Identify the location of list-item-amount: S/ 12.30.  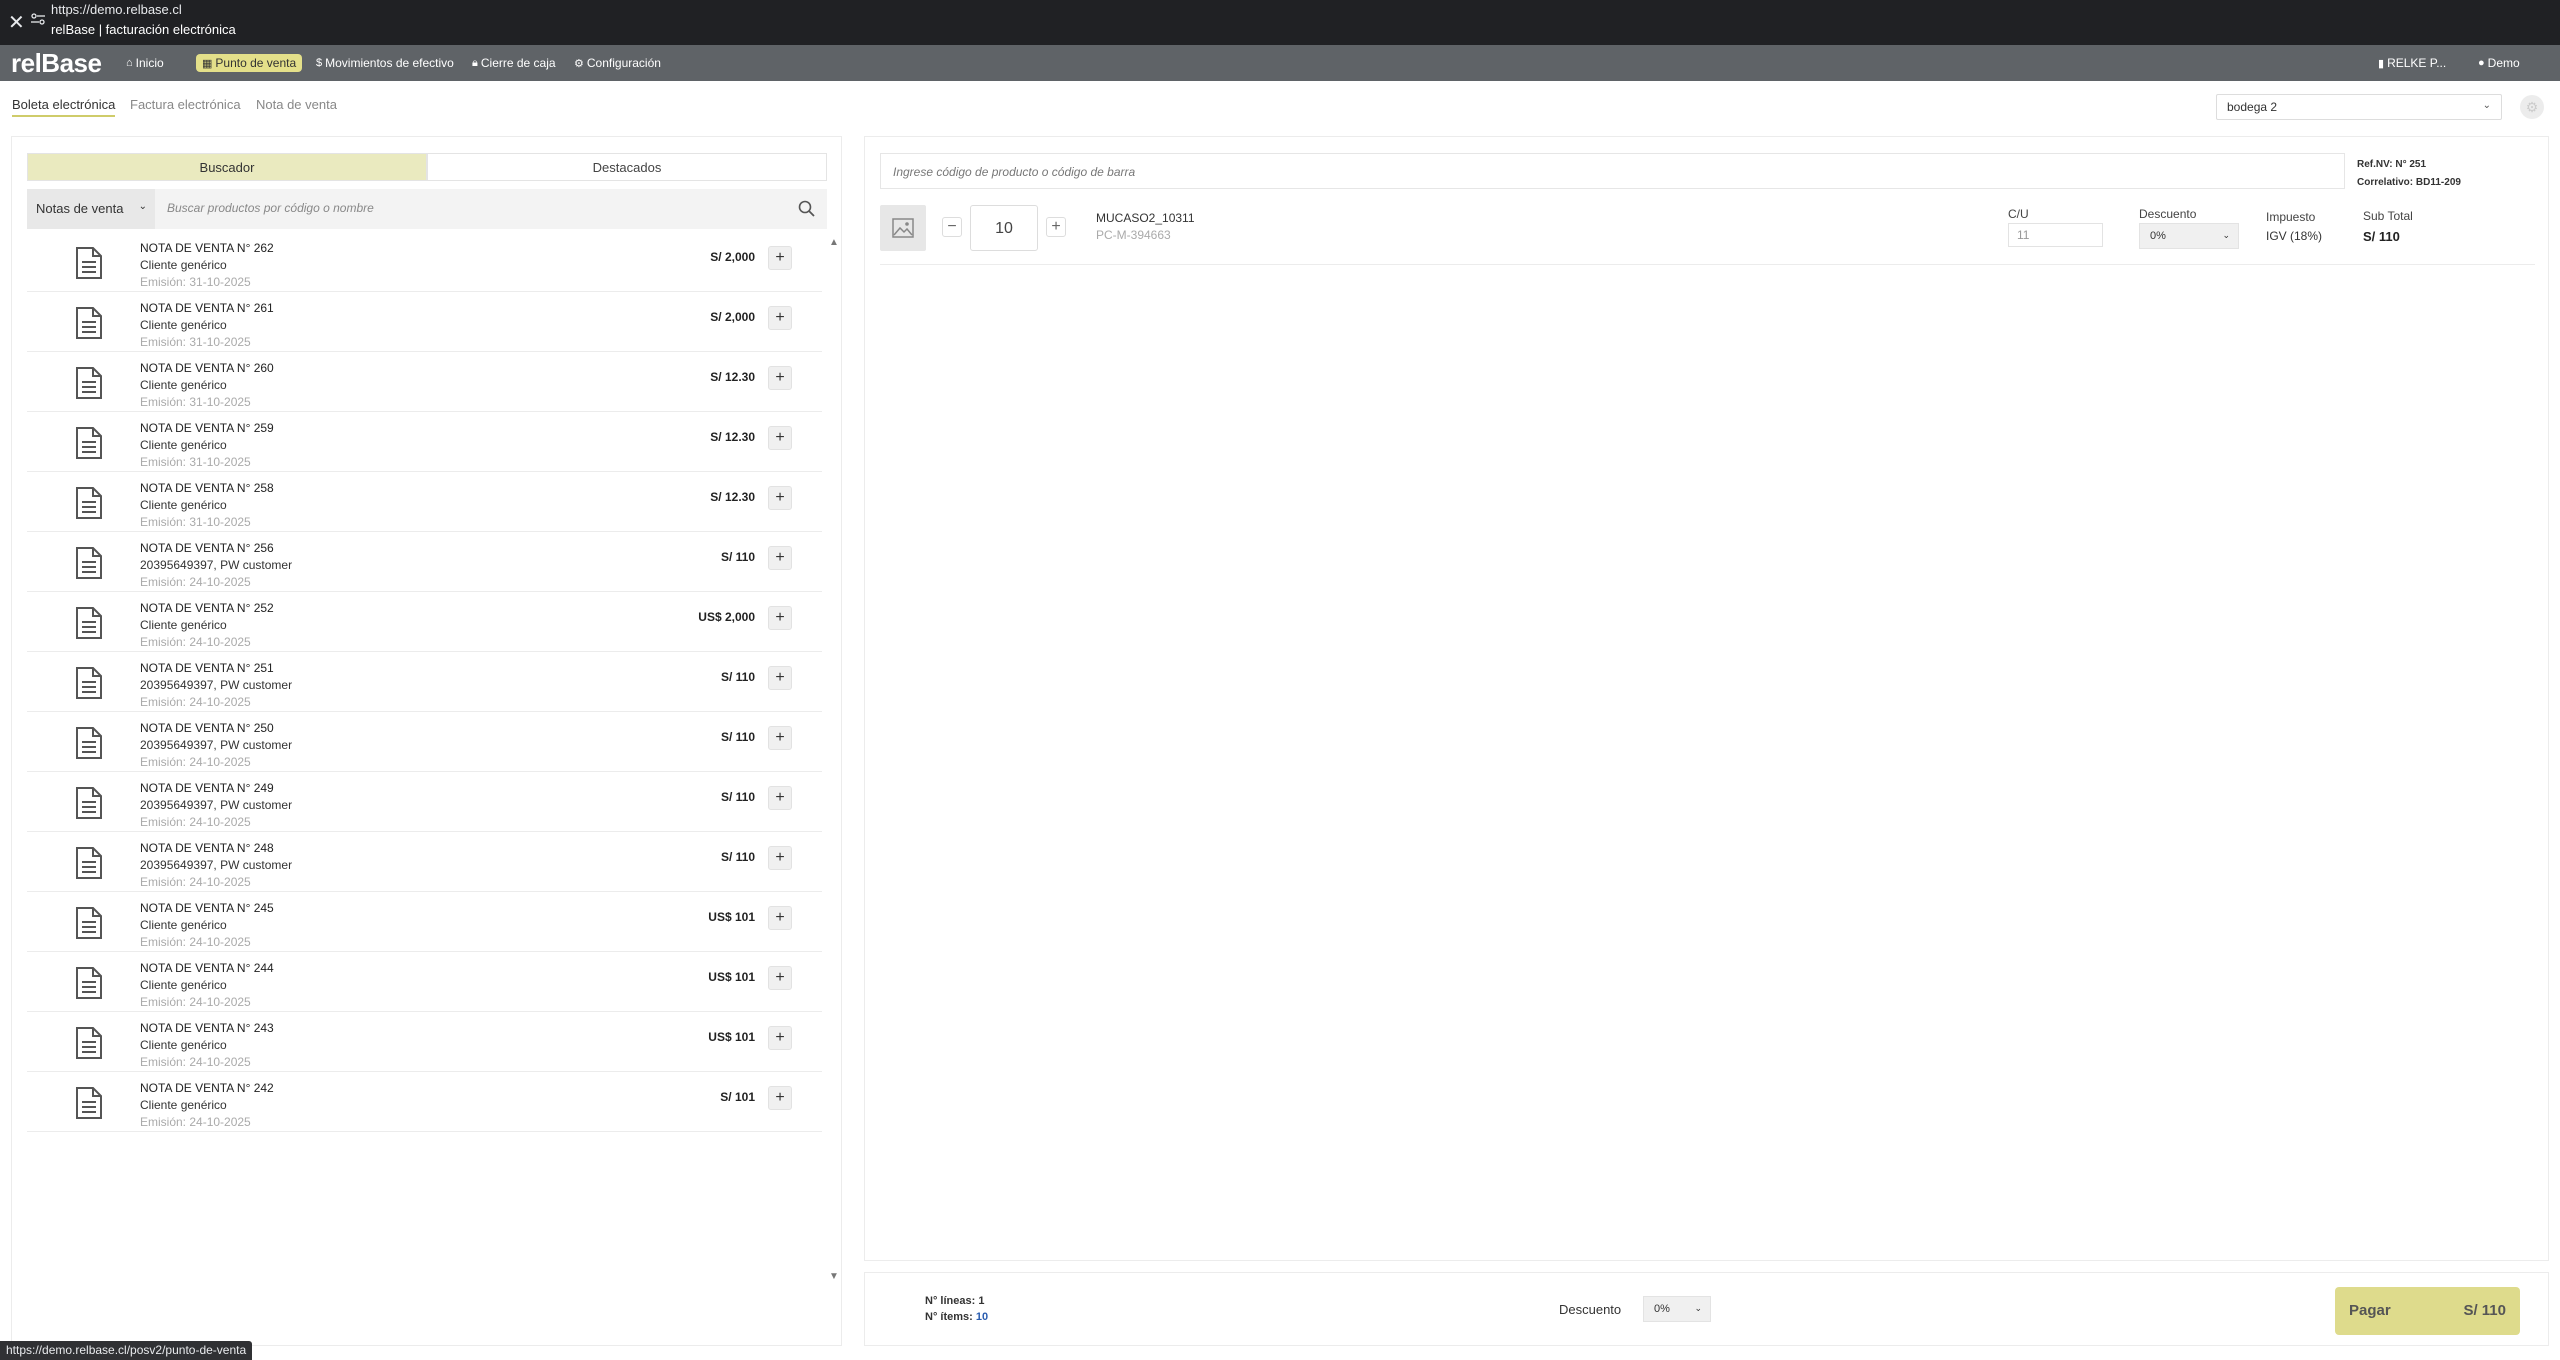
(732, 437).